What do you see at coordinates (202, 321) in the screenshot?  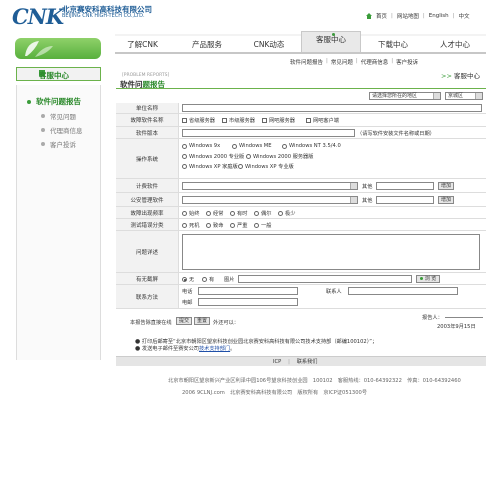 I see `reset-button: 重置` at bounding box center [202, 321].